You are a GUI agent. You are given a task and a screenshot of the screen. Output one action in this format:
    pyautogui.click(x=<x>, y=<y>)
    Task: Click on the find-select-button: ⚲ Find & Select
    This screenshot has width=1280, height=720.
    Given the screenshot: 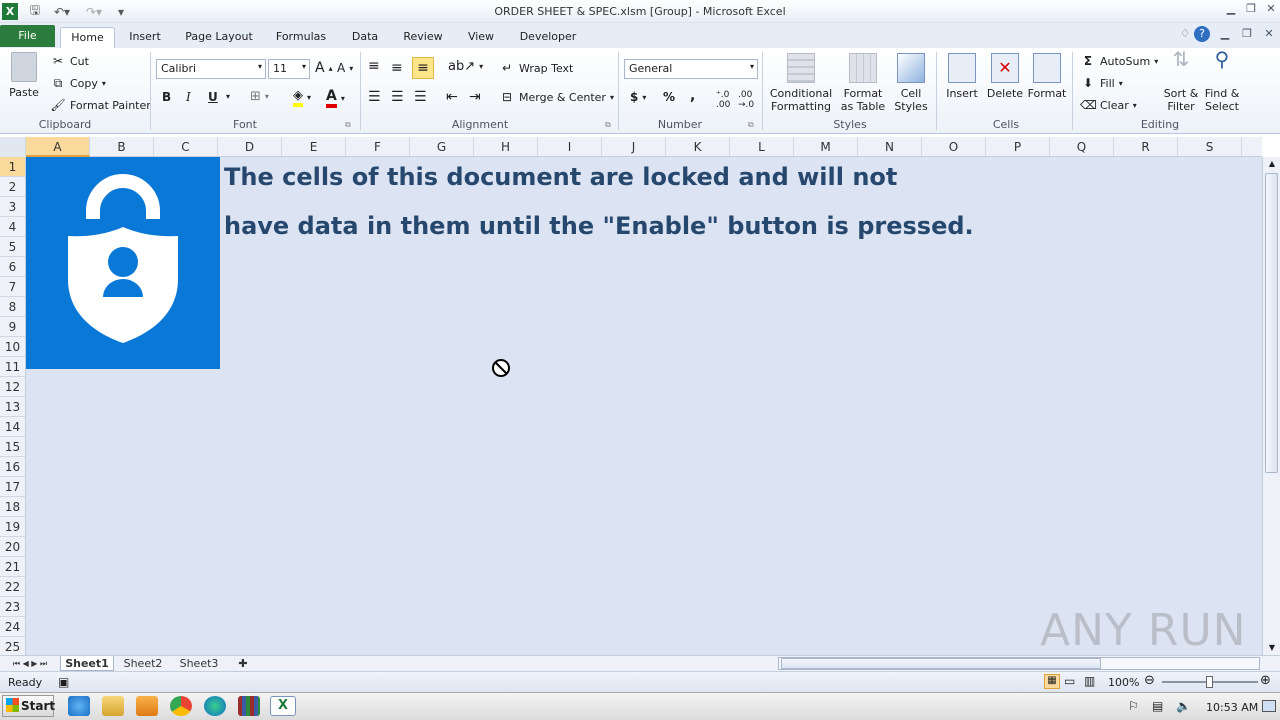 What is the action you would take?
    pyautogui.click(x=1222, y=81)
    